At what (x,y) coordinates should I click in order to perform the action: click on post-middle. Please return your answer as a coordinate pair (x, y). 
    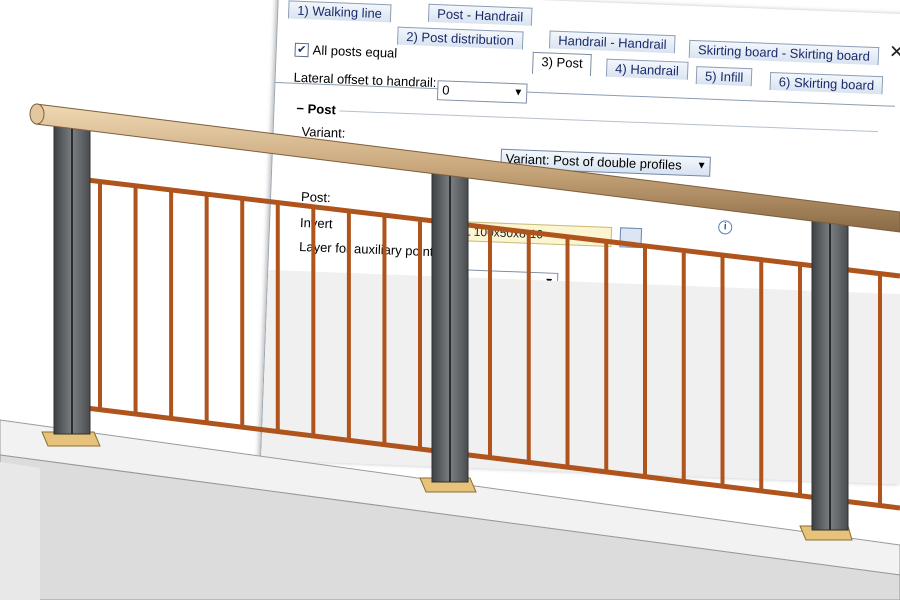
    Looking at the image, I should click on (448, 330).